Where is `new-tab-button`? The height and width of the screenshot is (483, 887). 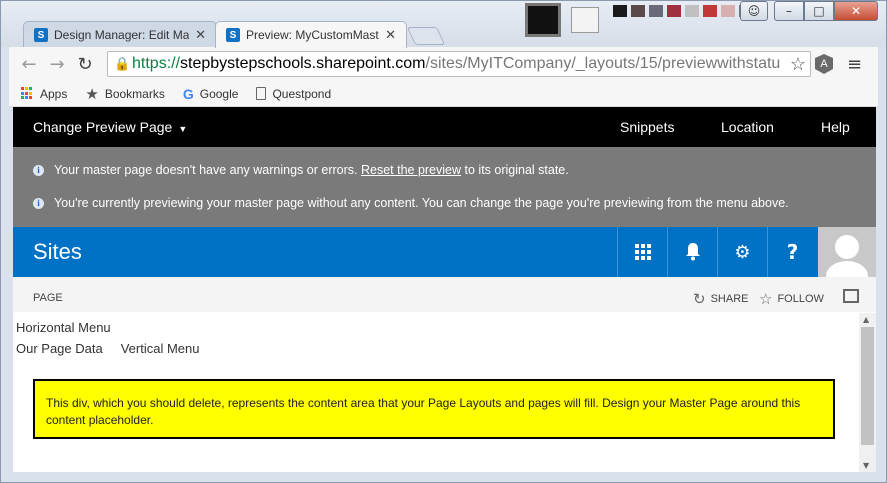
new-tab-button is located at coordinates (426, 36).